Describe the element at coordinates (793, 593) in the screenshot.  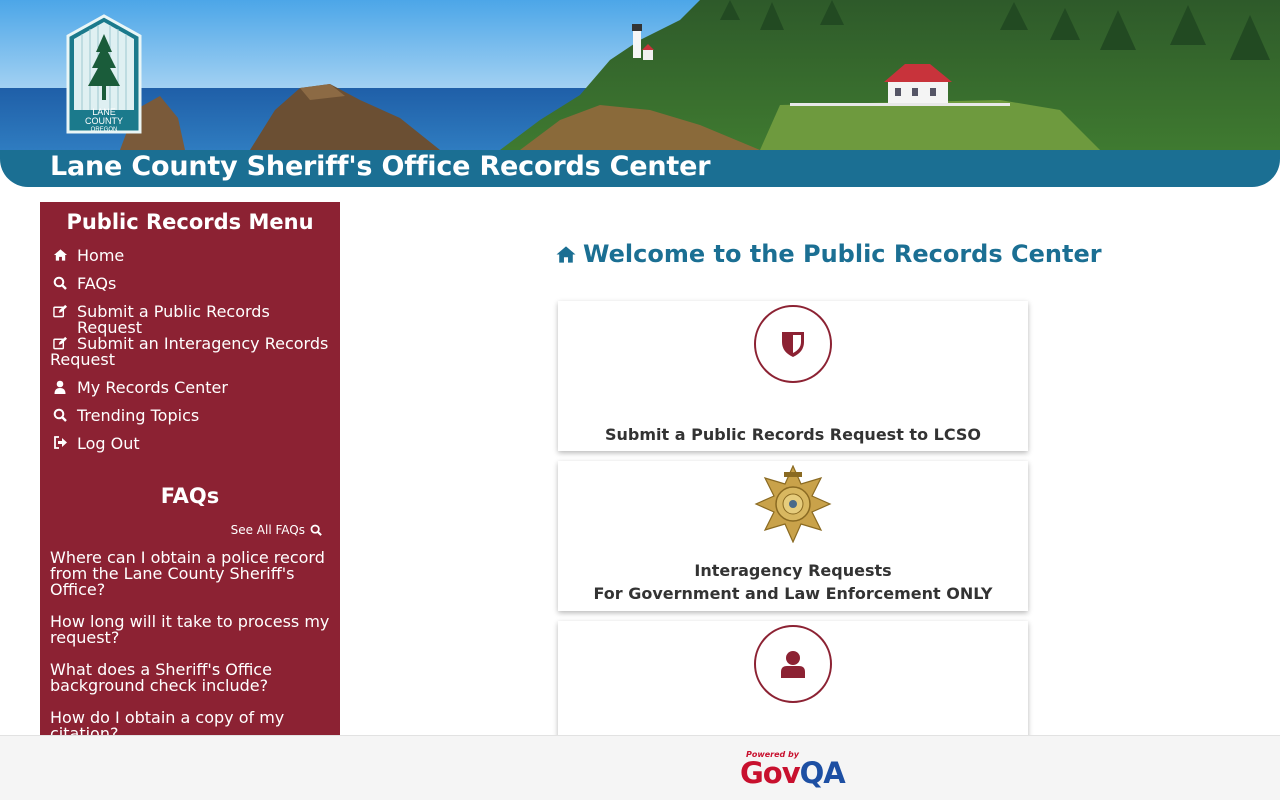
I see `card-label-line2: For Government and Law Enforcement ONLY` at that location.